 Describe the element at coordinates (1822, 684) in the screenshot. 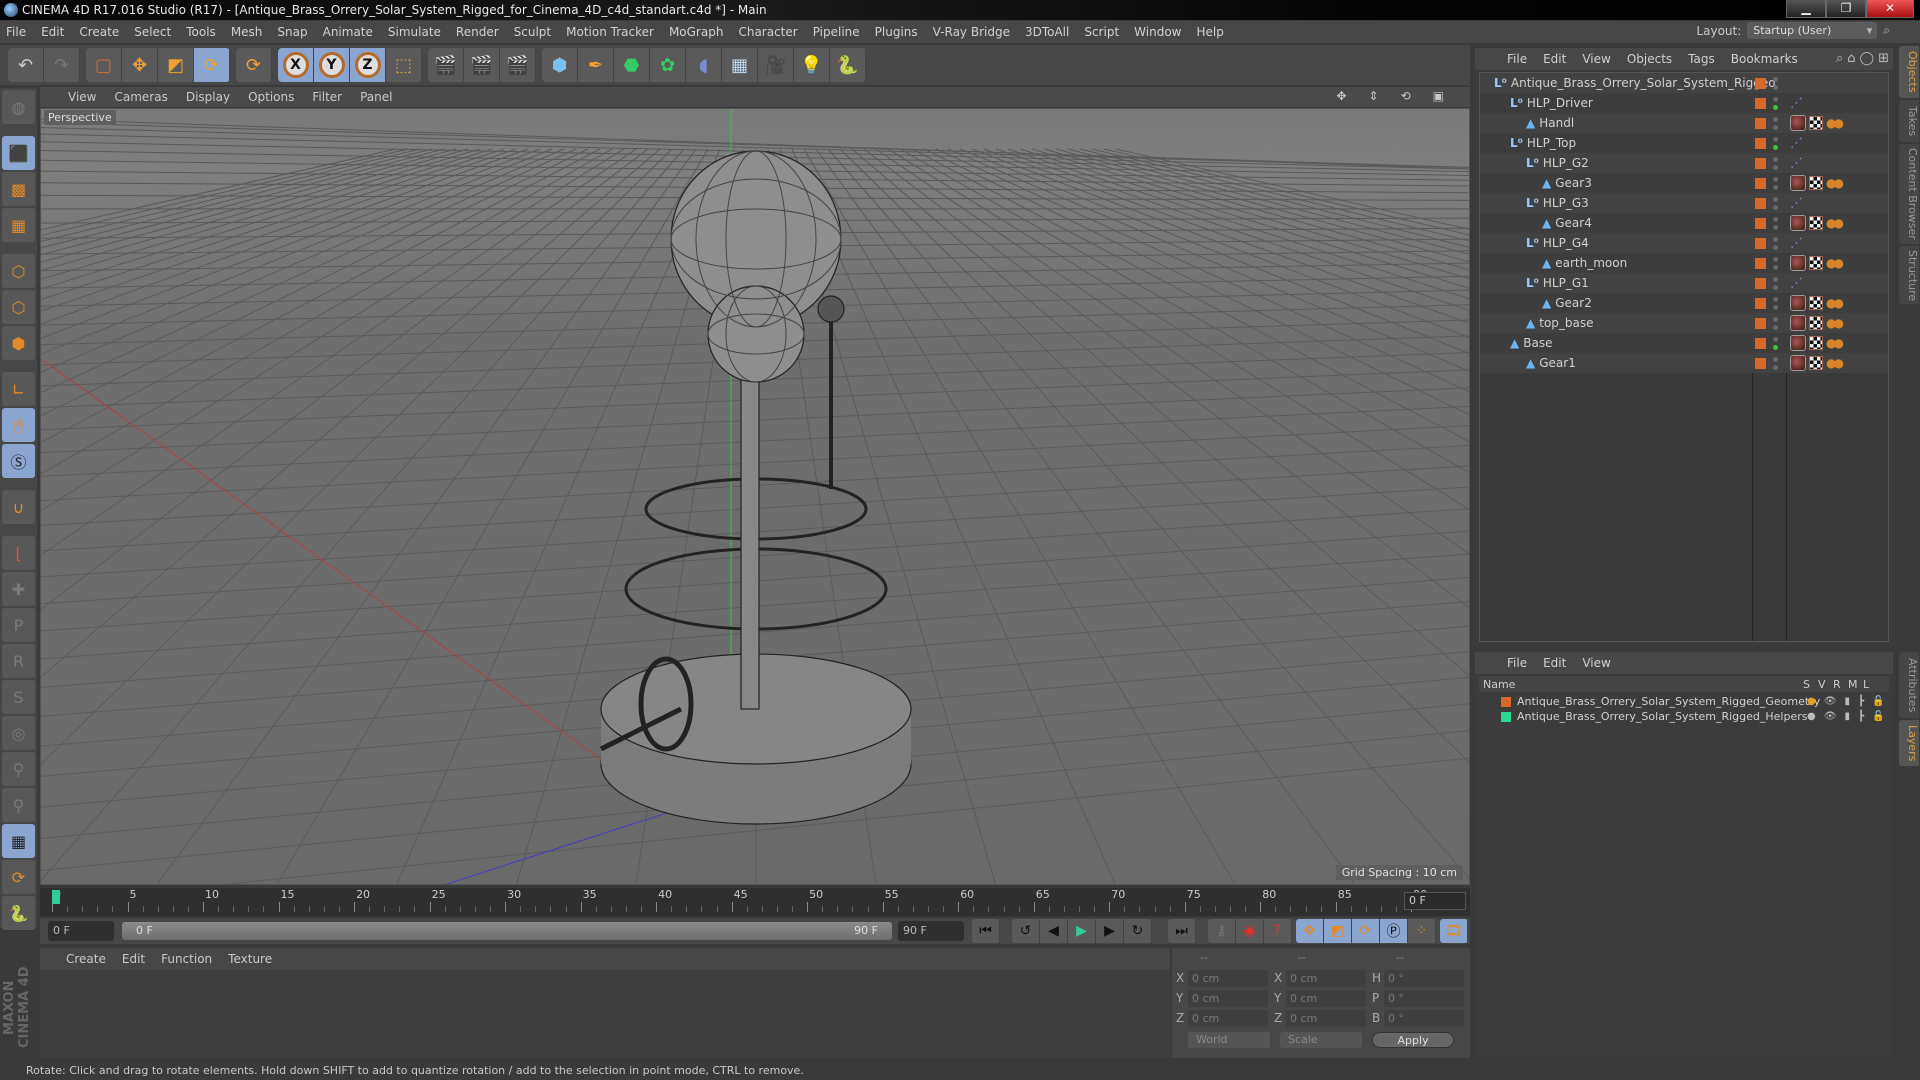

I see `layer-column-v: V` at that location.